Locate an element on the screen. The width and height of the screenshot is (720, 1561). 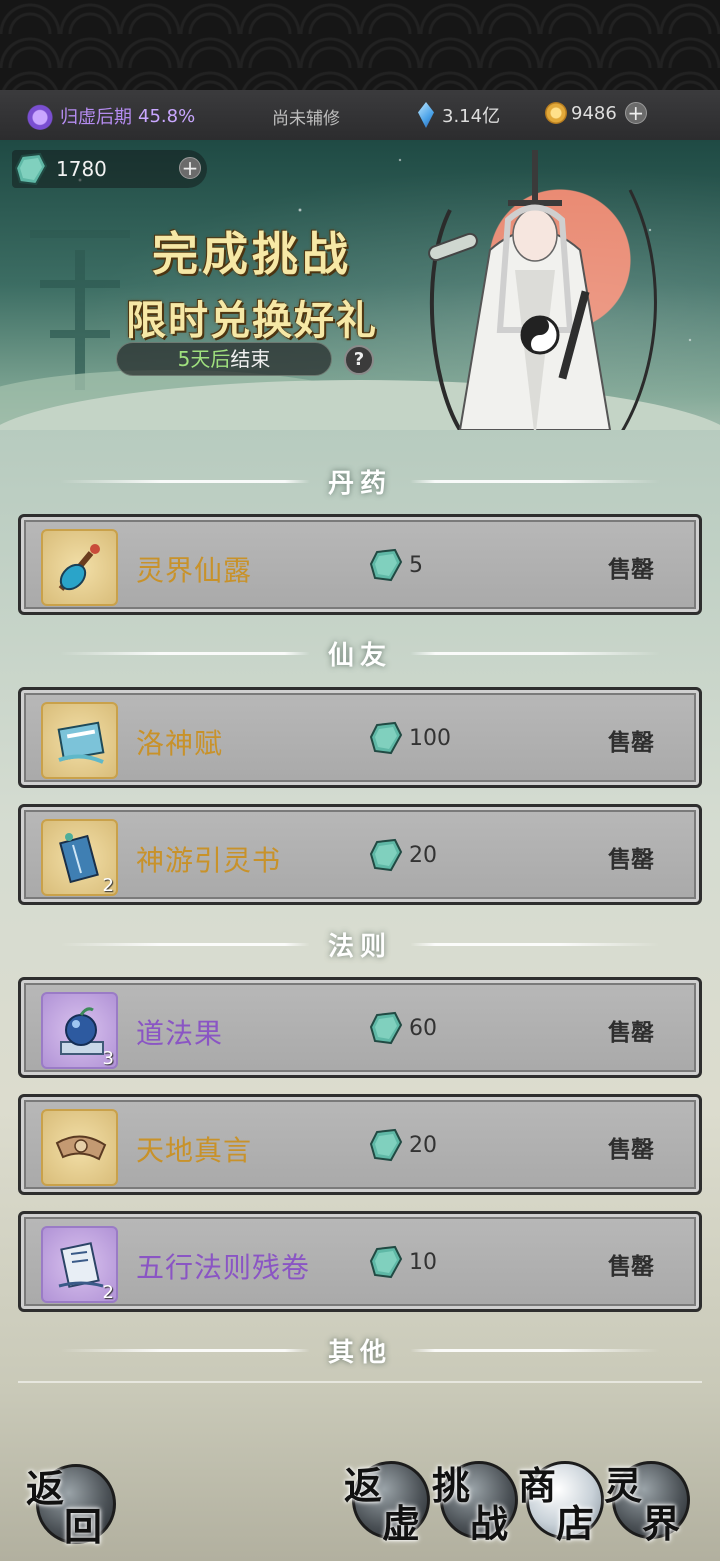
jade-balance-value: 1780 is located at coordinates (81, 169).